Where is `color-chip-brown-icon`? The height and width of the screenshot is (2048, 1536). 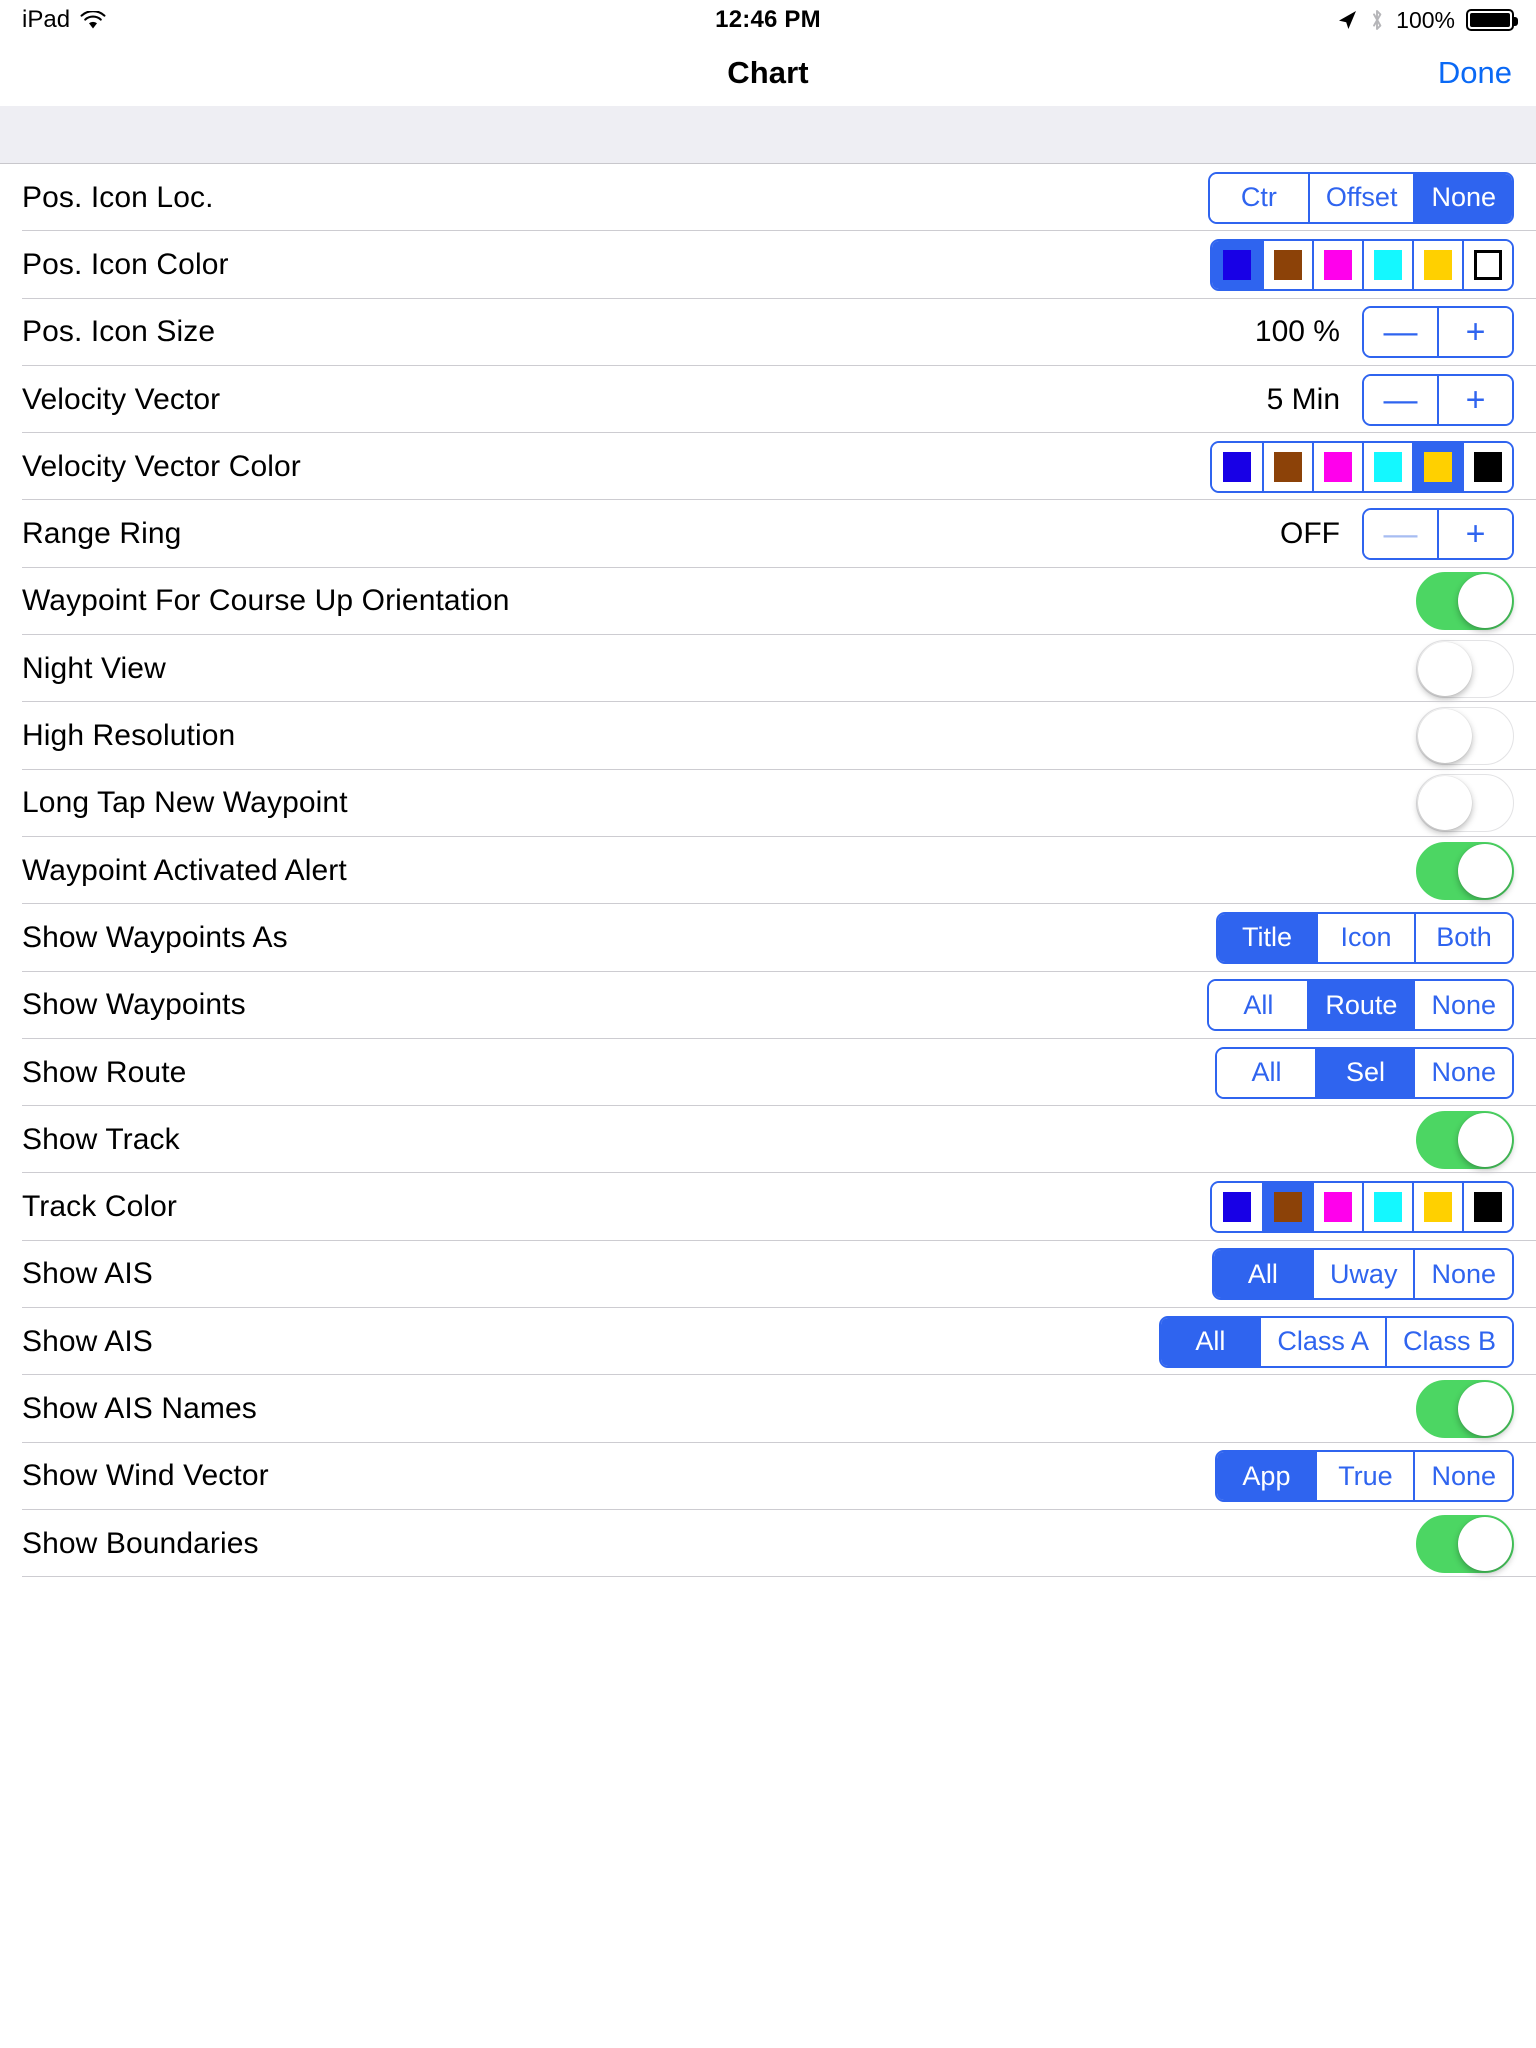
color-chip-brown-icon is located at coordinates (1288, 264).